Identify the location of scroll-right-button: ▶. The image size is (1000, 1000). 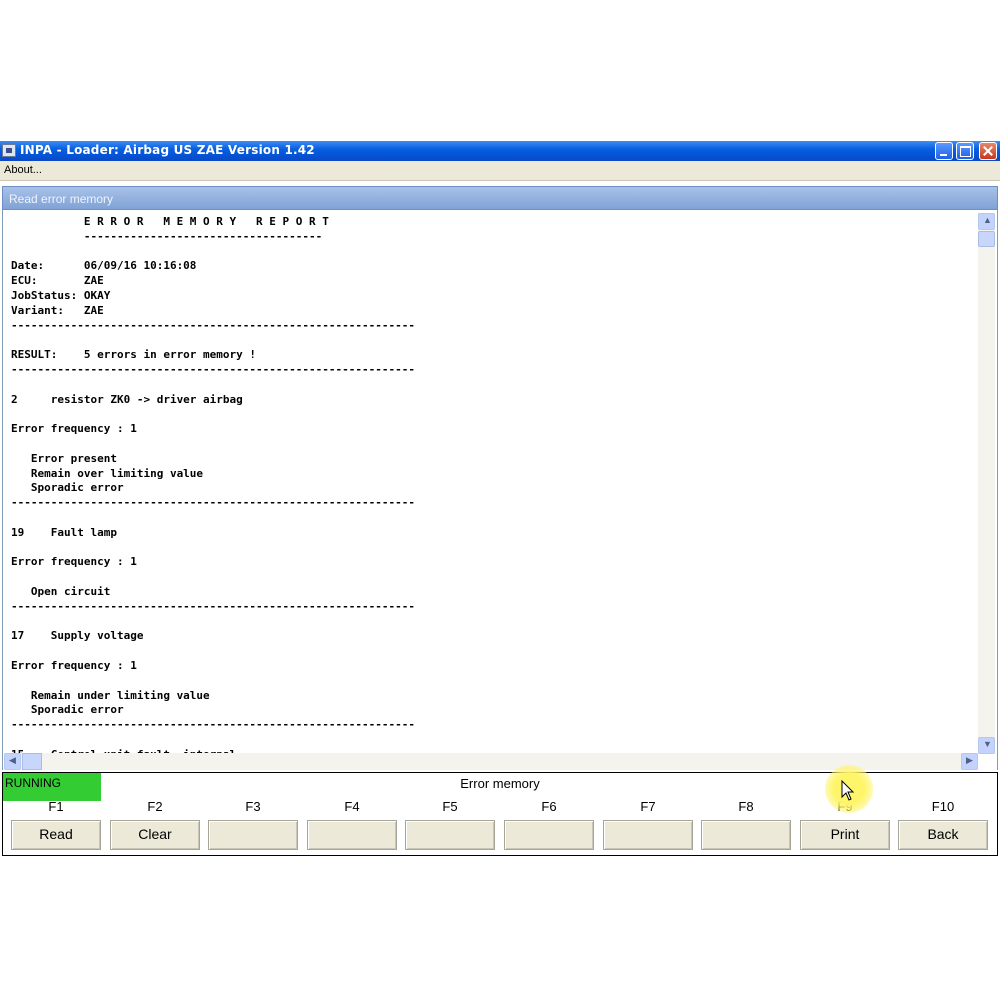
(969, 761).